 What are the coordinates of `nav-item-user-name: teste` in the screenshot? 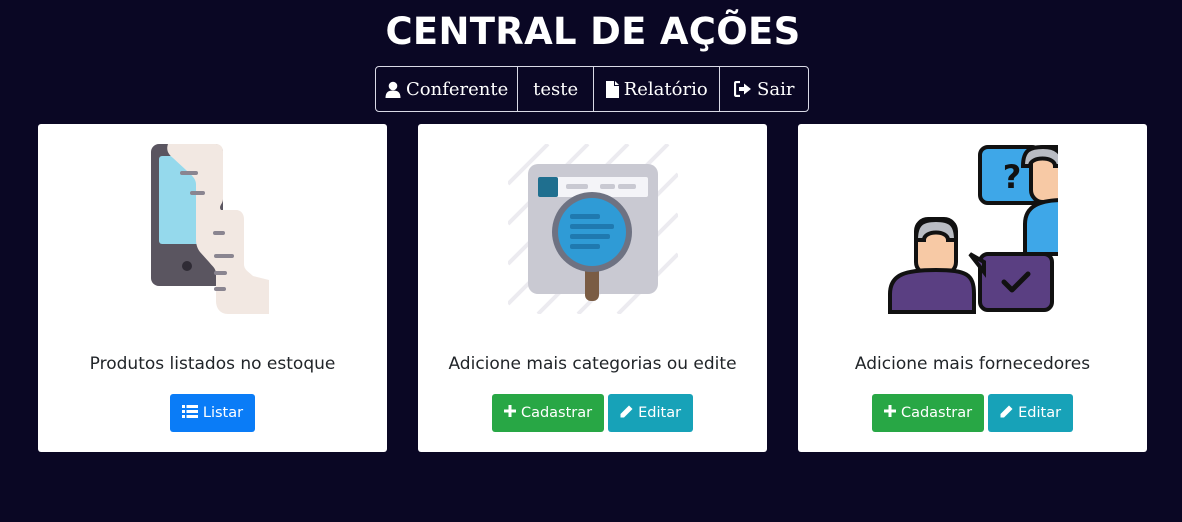 It's located at (556, 89).